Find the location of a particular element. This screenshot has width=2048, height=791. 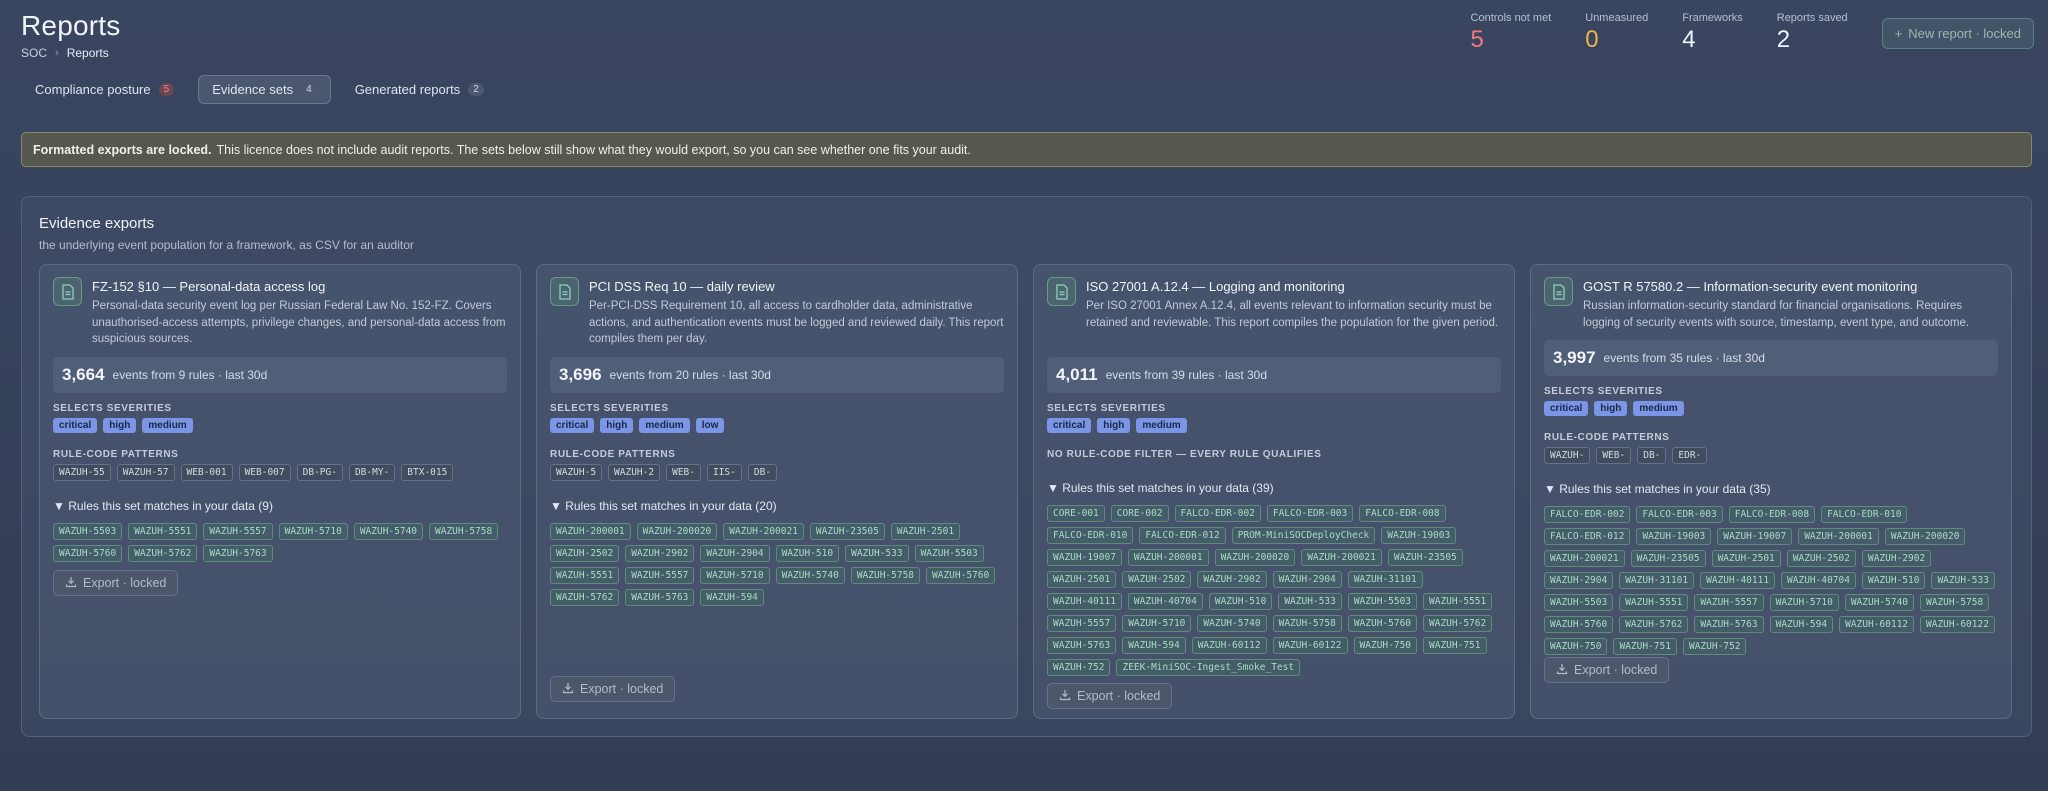

rule-chip: WAZUH-594 is located at coordinates (732, 597).